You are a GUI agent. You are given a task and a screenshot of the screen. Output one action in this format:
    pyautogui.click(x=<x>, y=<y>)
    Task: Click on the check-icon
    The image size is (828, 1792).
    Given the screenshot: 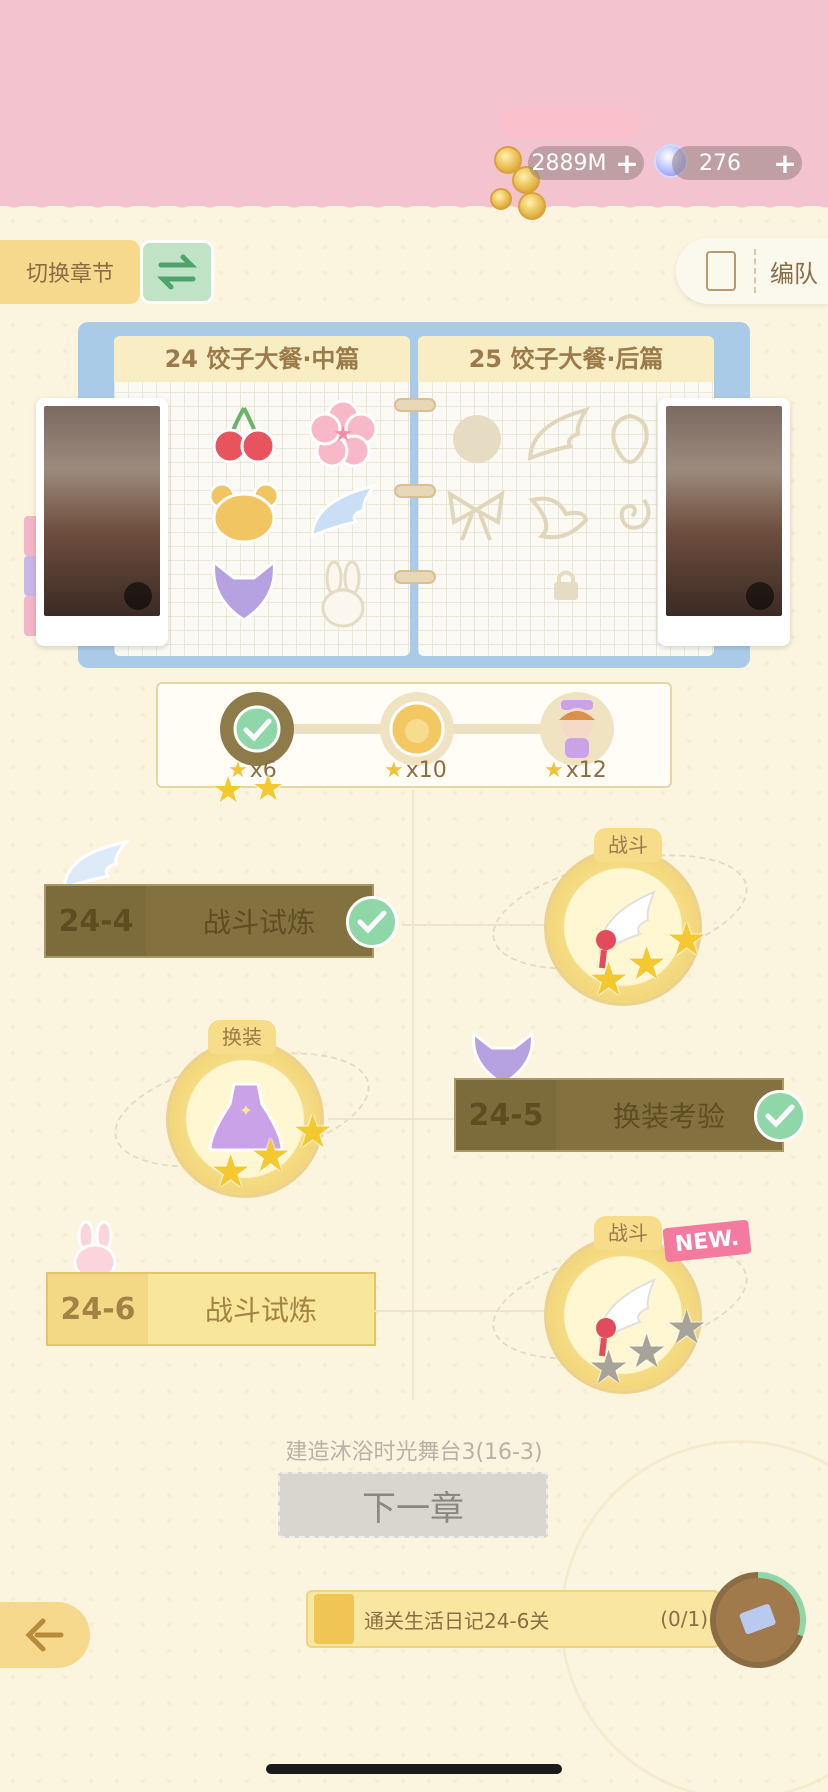 What is the action you would take?
    pyautogui.click(x=257, y=729)
    